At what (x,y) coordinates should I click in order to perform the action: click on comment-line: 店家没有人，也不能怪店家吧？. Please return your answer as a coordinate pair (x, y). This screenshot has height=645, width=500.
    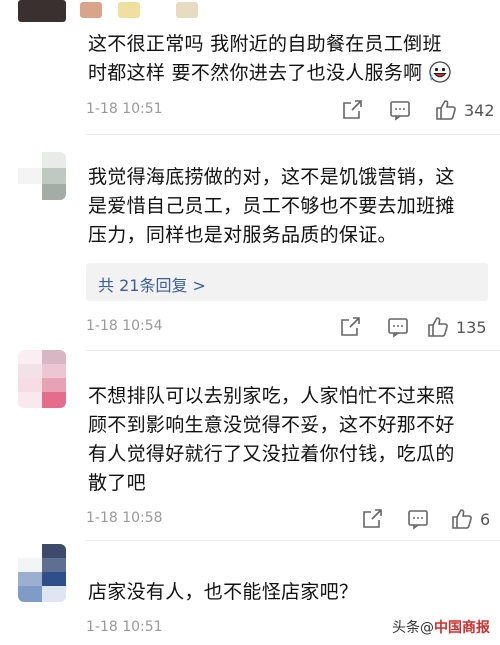
    Looking at the image, I should click on (223, 592).